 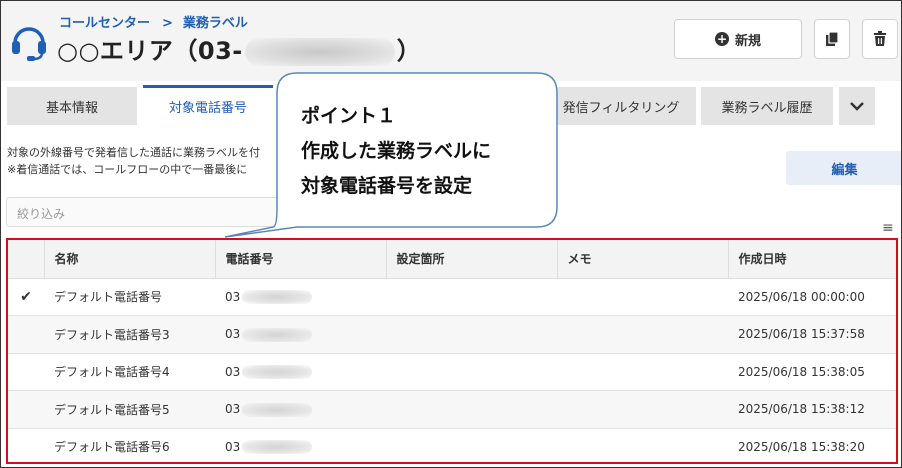 What do you see at coordinates (129, 409) in the screenshot?
I see `row-name: デフォルト電話番号5` at bounding box center [129, 409].